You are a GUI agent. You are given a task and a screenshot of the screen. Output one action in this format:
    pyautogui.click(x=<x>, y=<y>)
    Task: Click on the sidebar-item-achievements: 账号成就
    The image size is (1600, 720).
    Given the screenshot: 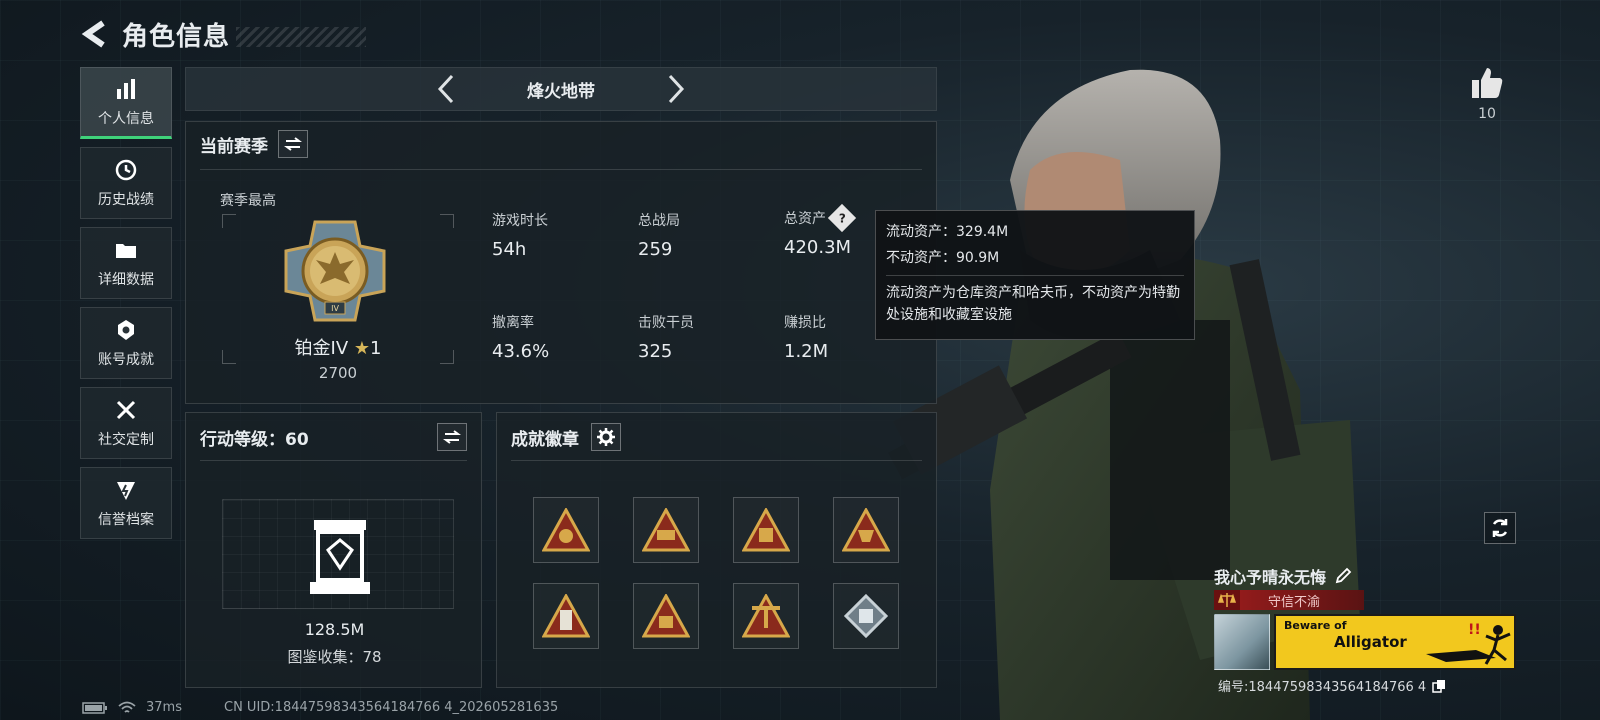 What is the action you would take?
    pyautogui.click(x=126, y=343)
    